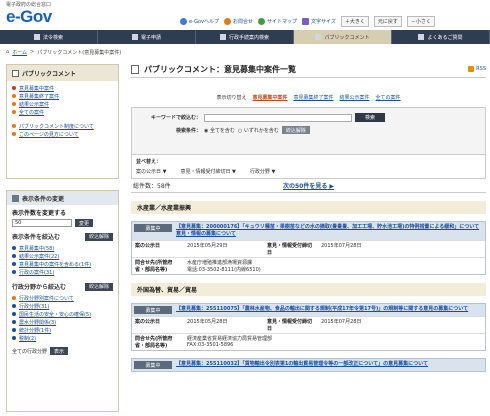  I want to click on procedure-icon, so click(222, 37).